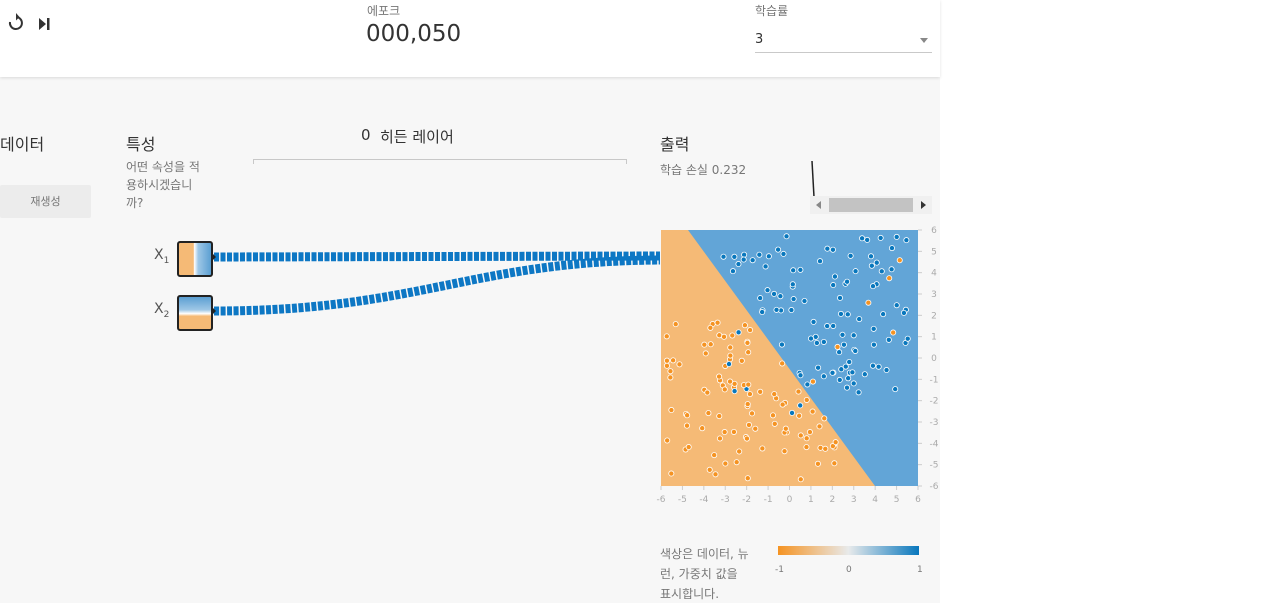  What do you see at coordinates (161, 310) in the screenshot?
I see `feature-x2-label: X2` at bounding box center [161, 310].